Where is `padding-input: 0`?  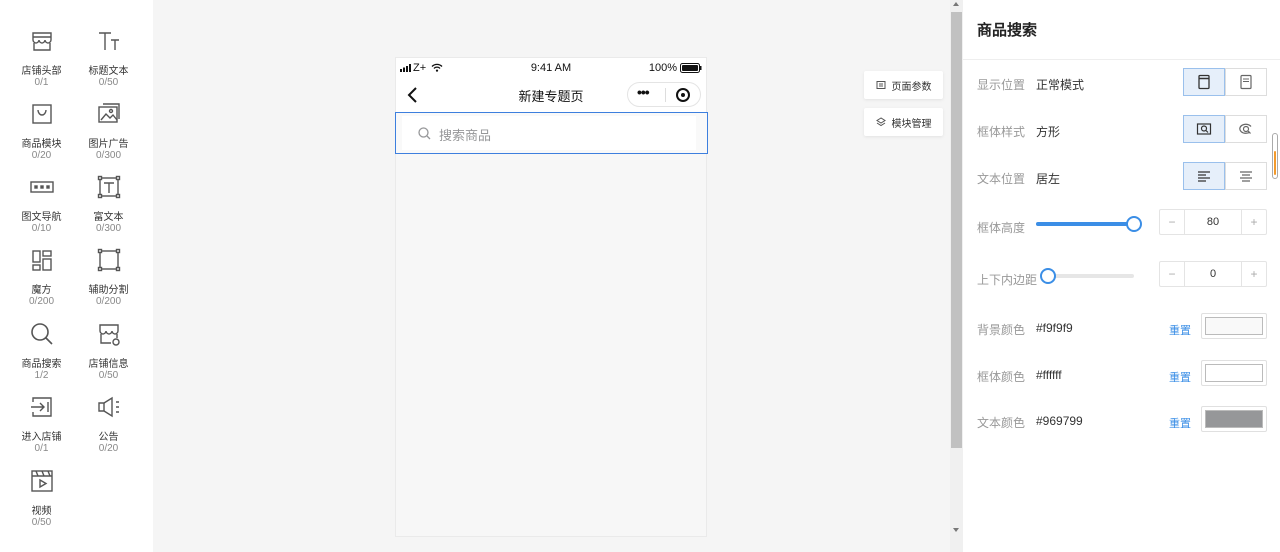 padding-input: 0 is located at coordinates (1213, 274).